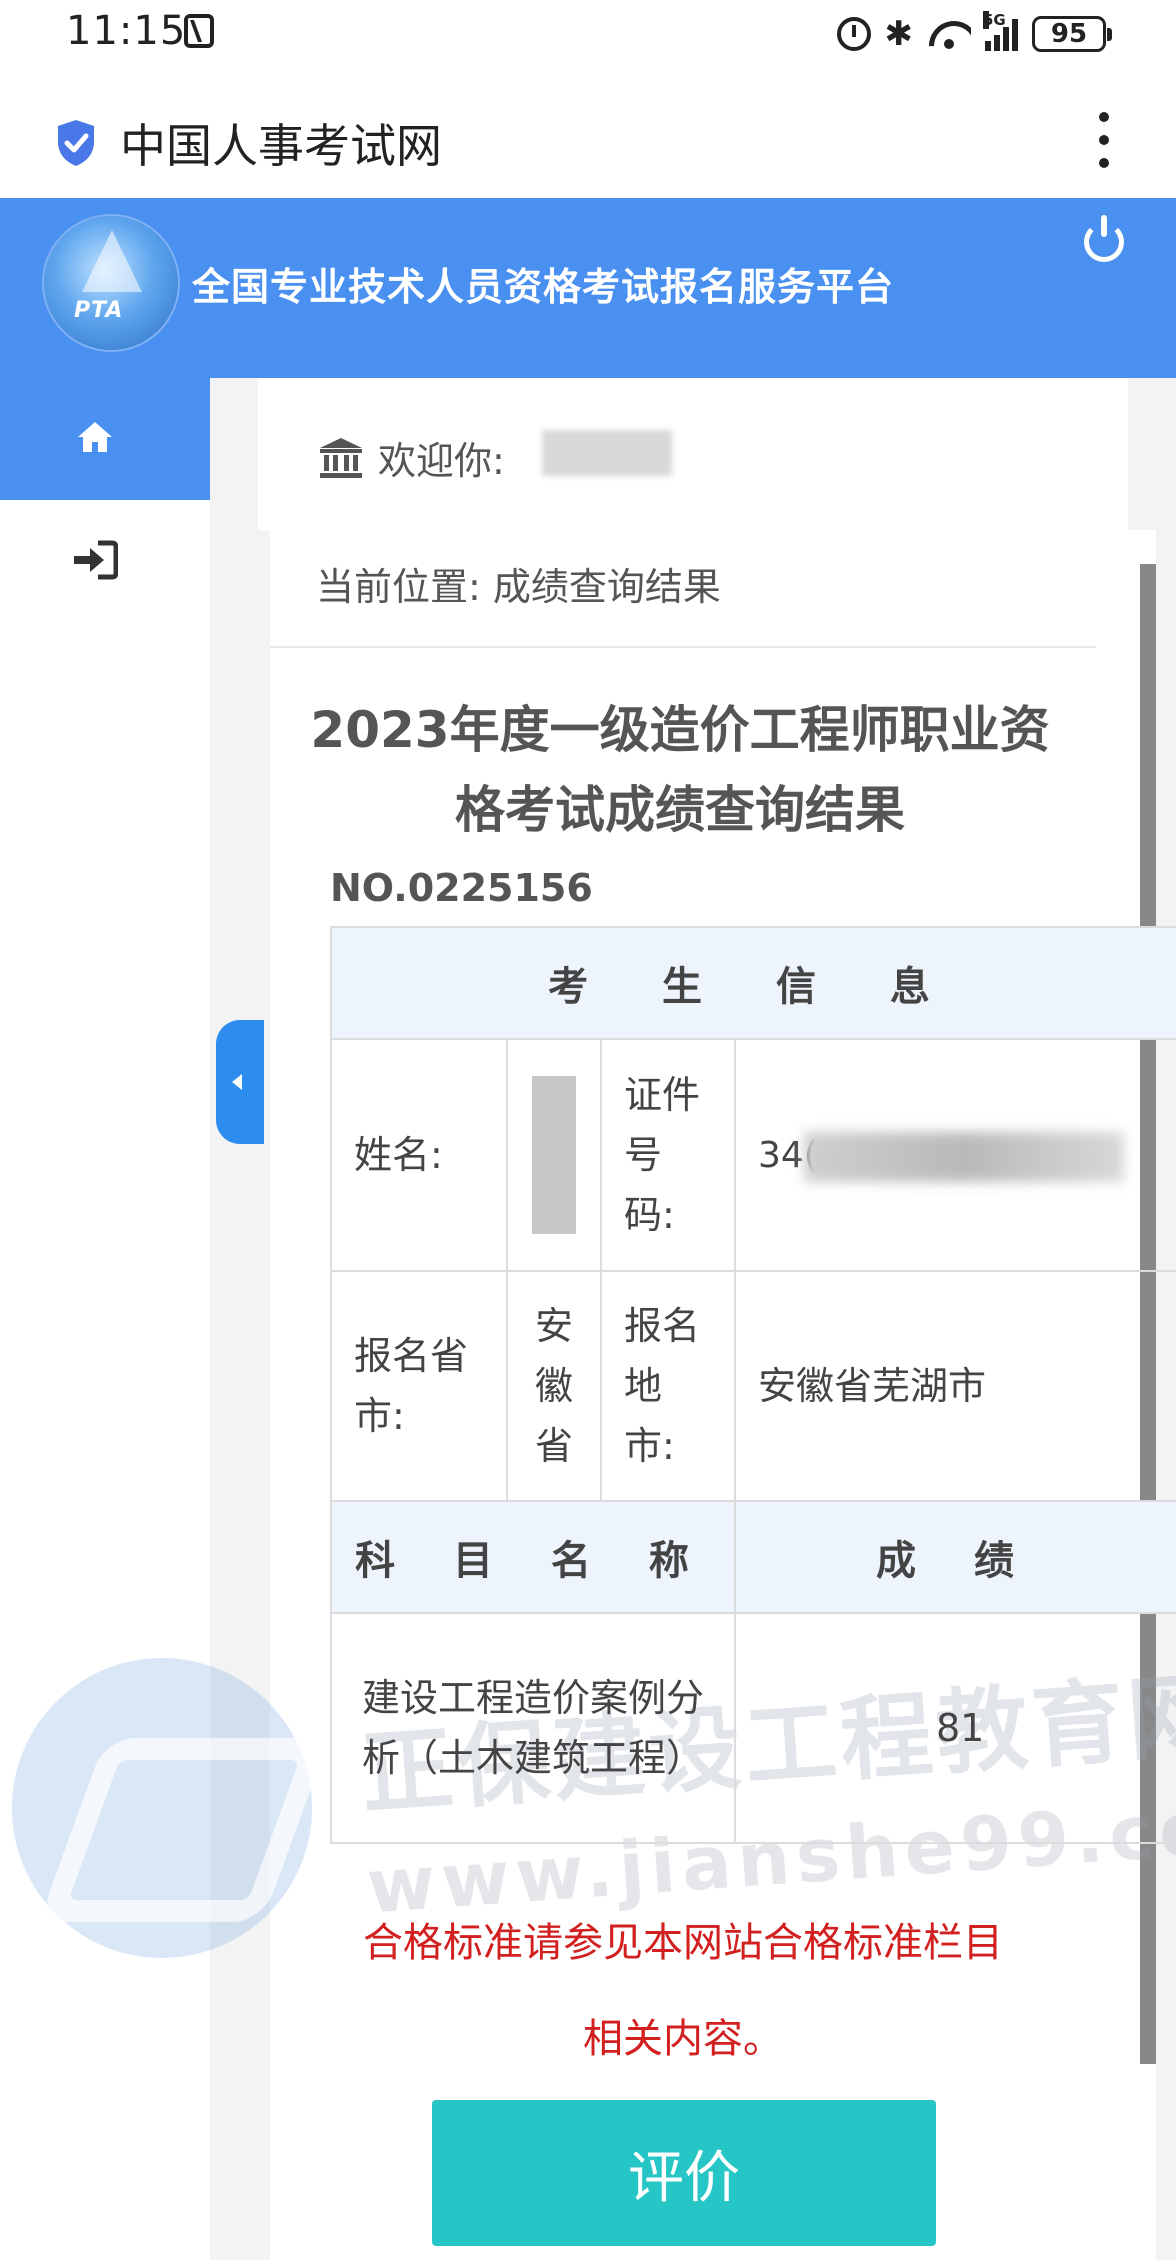 The width and height of the screenshot is (1176, 2260). What do you see at coordinates (588, 33) in the screenshot?
I see `status-bar: 11:15 ✱ 5G 95` at bounding box center [588, 33].